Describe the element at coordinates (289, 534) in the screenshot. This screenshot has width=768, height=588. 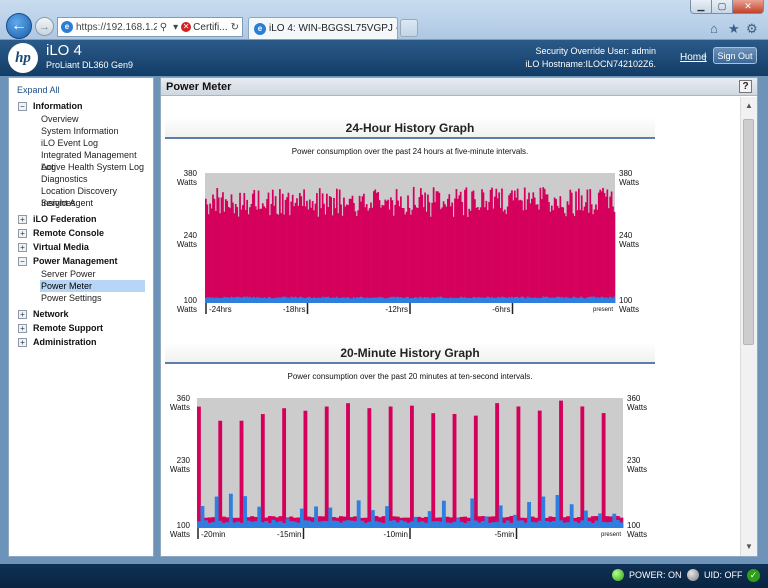
I see `x-tick-label: -15min` at that location.